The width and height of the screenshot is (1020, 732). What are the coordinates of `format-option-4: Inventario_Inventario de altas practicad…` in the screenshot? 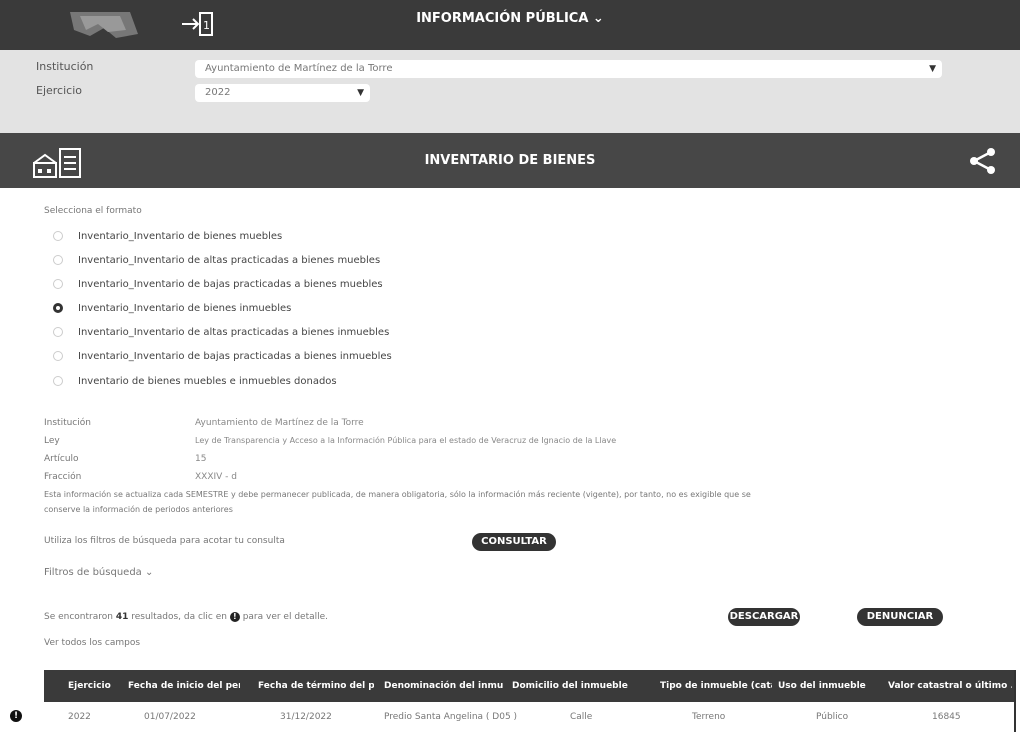 It's located at (221, 335).